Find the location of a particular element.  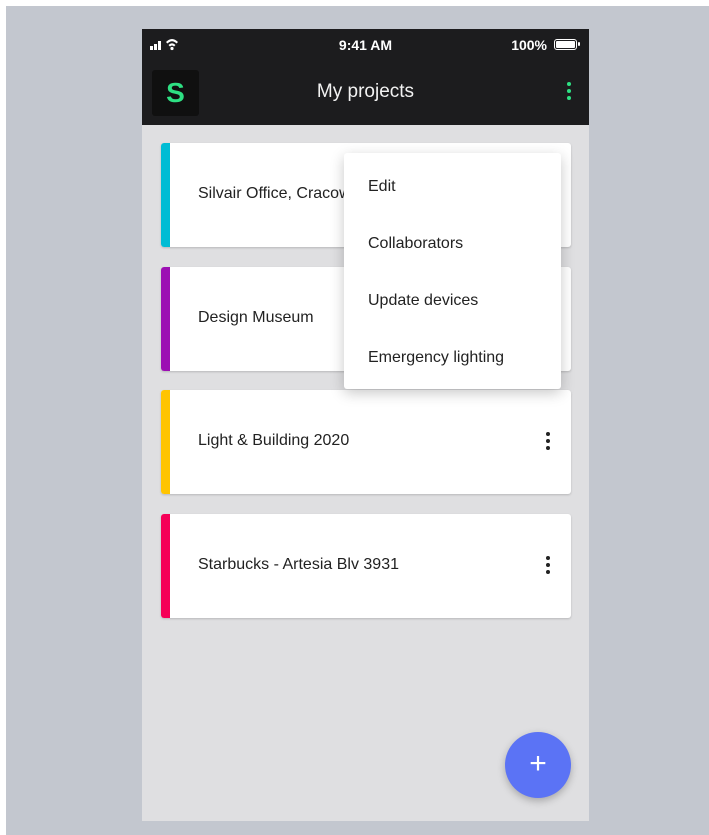

project-name: Silvair Office, Cracow is located at coordinates (274, 193).